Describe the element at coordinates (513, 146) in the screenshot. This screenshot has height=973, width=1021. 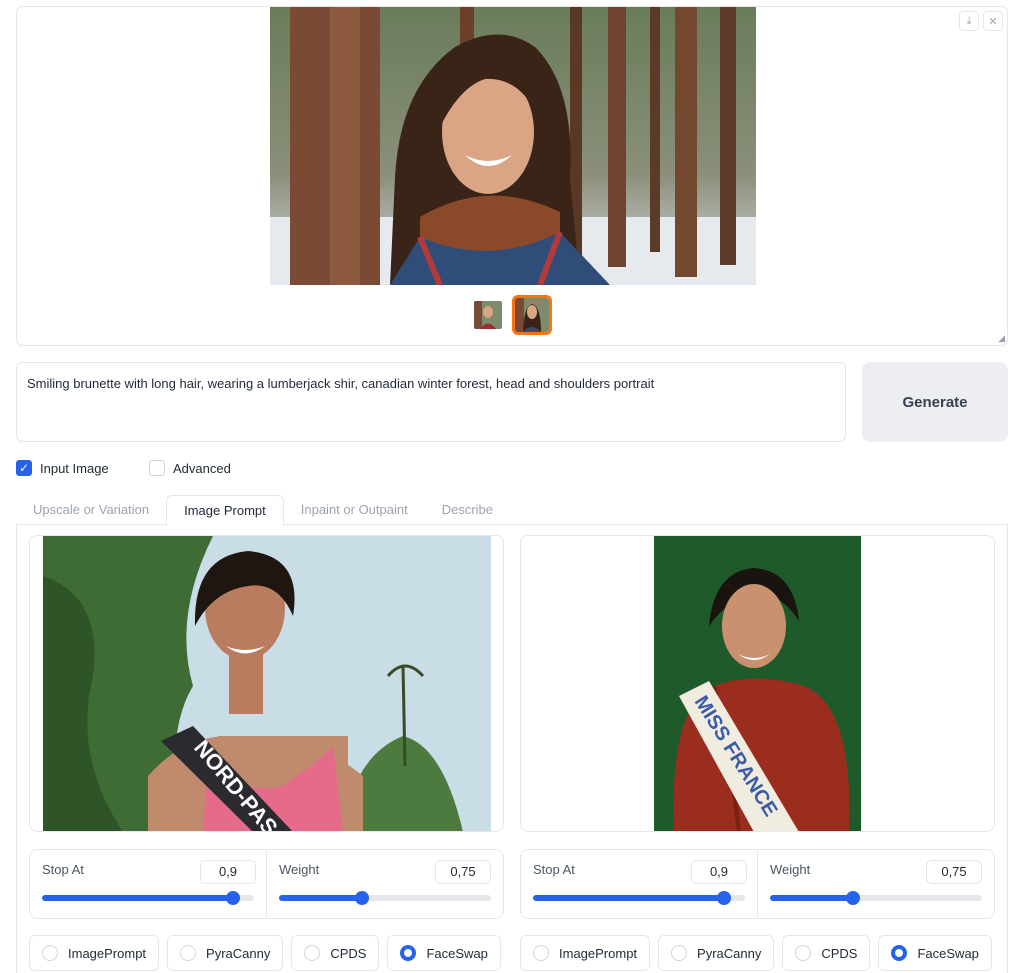
I see `generated-image` at that location.